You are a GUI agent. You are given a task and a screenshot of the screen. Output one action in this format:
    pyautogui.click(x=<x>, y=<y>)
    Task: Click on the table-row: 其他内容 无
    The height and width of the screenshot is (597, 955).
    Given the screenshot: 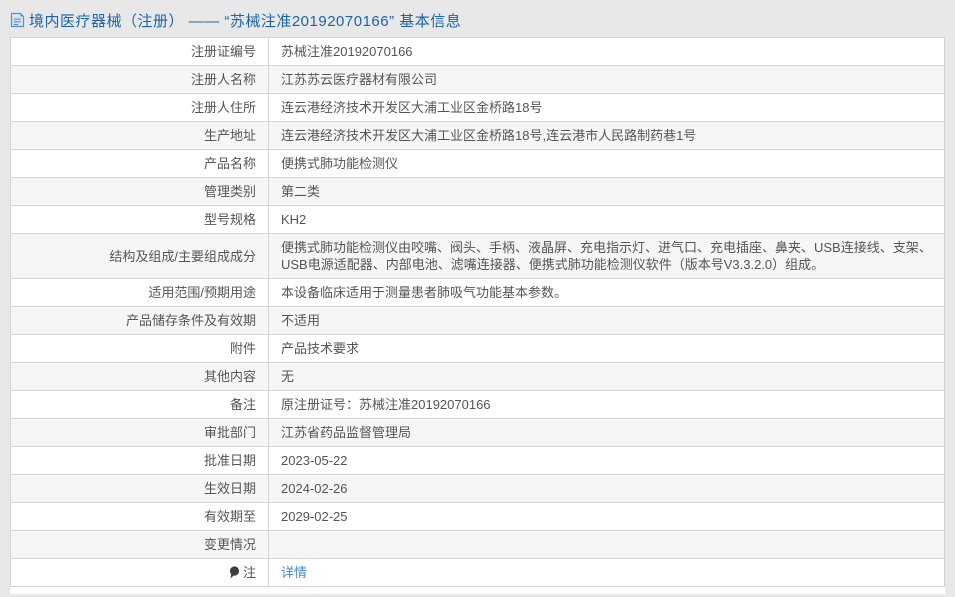 What is the action you would take?
    pyautogui.click(x=477, y=376)
    